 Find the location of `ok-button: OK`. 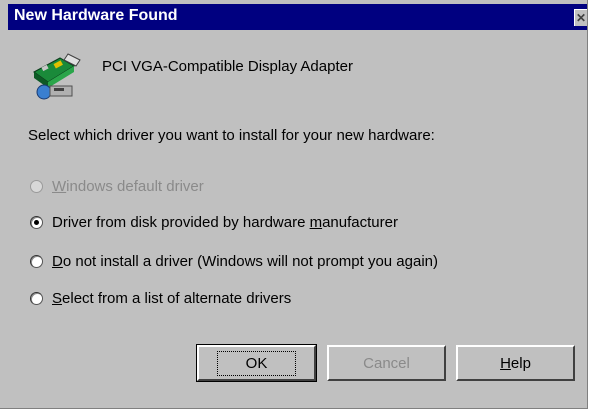

ok-button: OK is located at coordinates (256, 363).